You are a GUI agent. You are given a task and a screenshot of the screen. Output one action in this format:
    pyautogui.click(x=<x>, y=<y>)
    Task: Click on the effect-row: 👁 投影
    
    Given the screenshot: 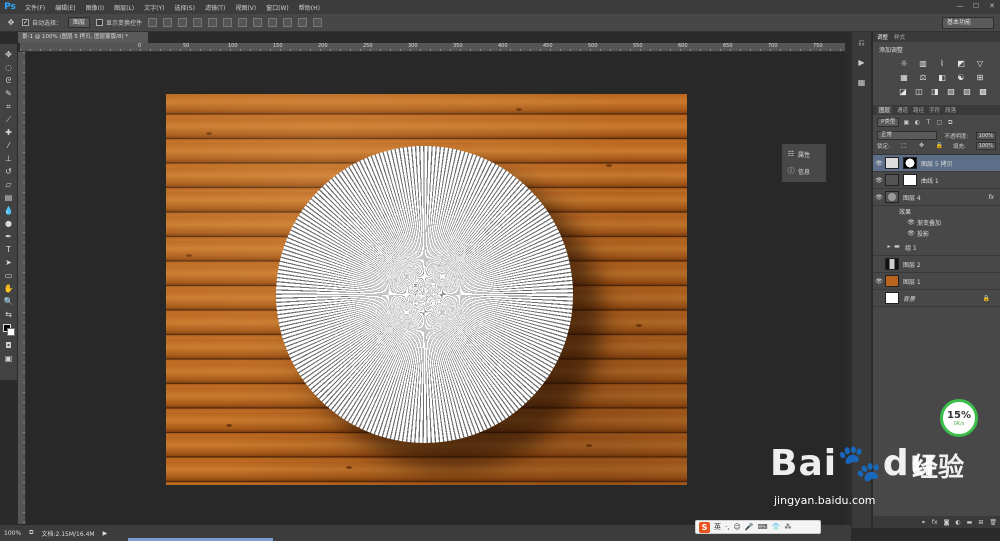 What is the action you would take?
    pyautogui.click(x=936, y=233)
    